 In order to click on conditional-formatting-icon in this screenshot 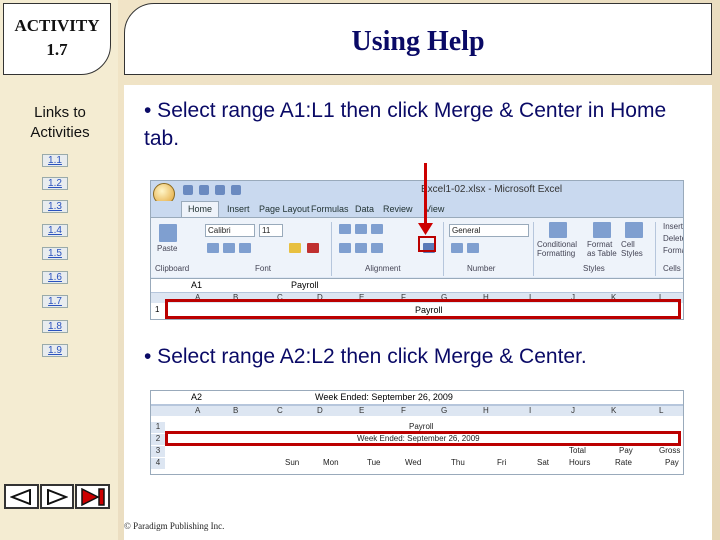, I will do `click(558, 230)`.